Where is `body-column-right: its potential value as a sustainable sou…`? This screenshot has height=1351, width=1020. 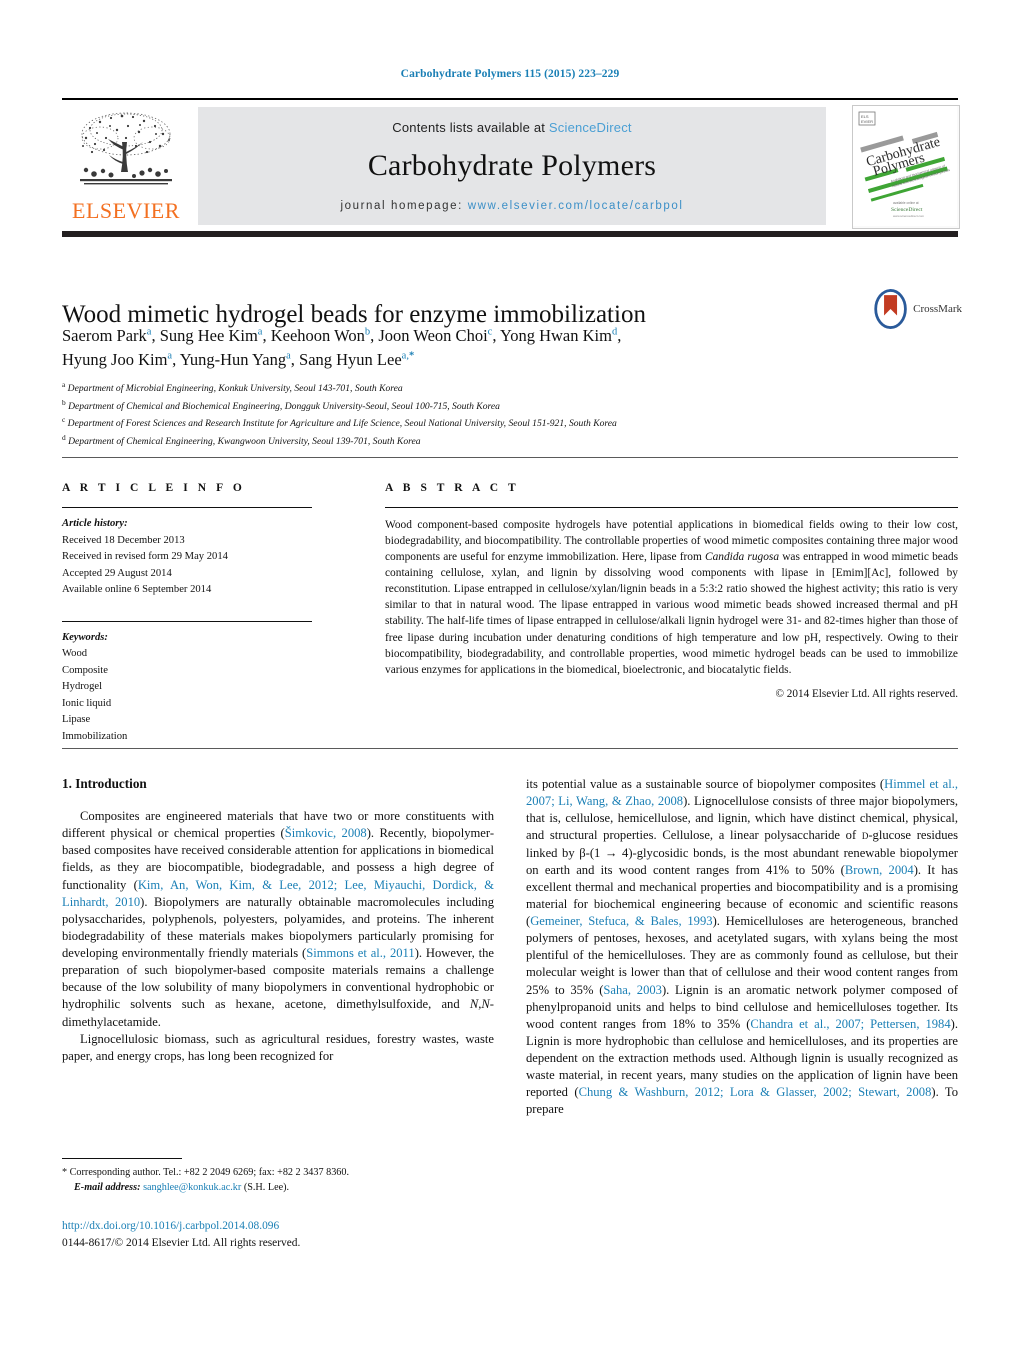 body-column-right: its potential value as a sustainable sou… is located at coordinates (742, 947).